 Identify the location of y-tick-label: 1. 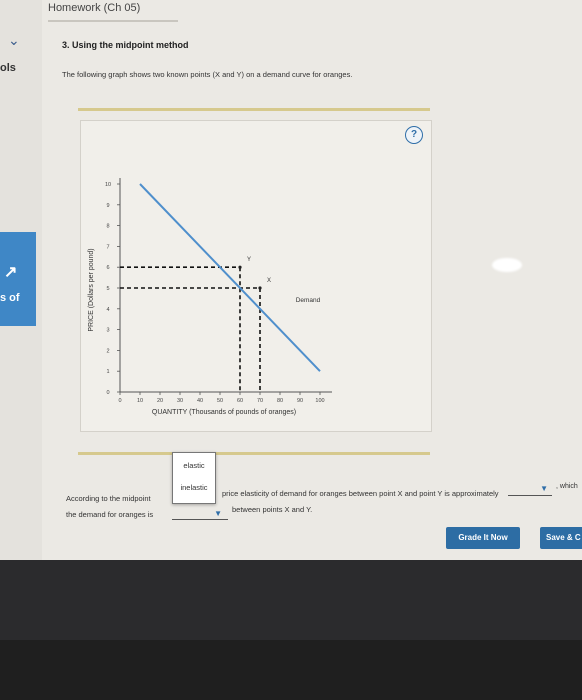
(107, 372).